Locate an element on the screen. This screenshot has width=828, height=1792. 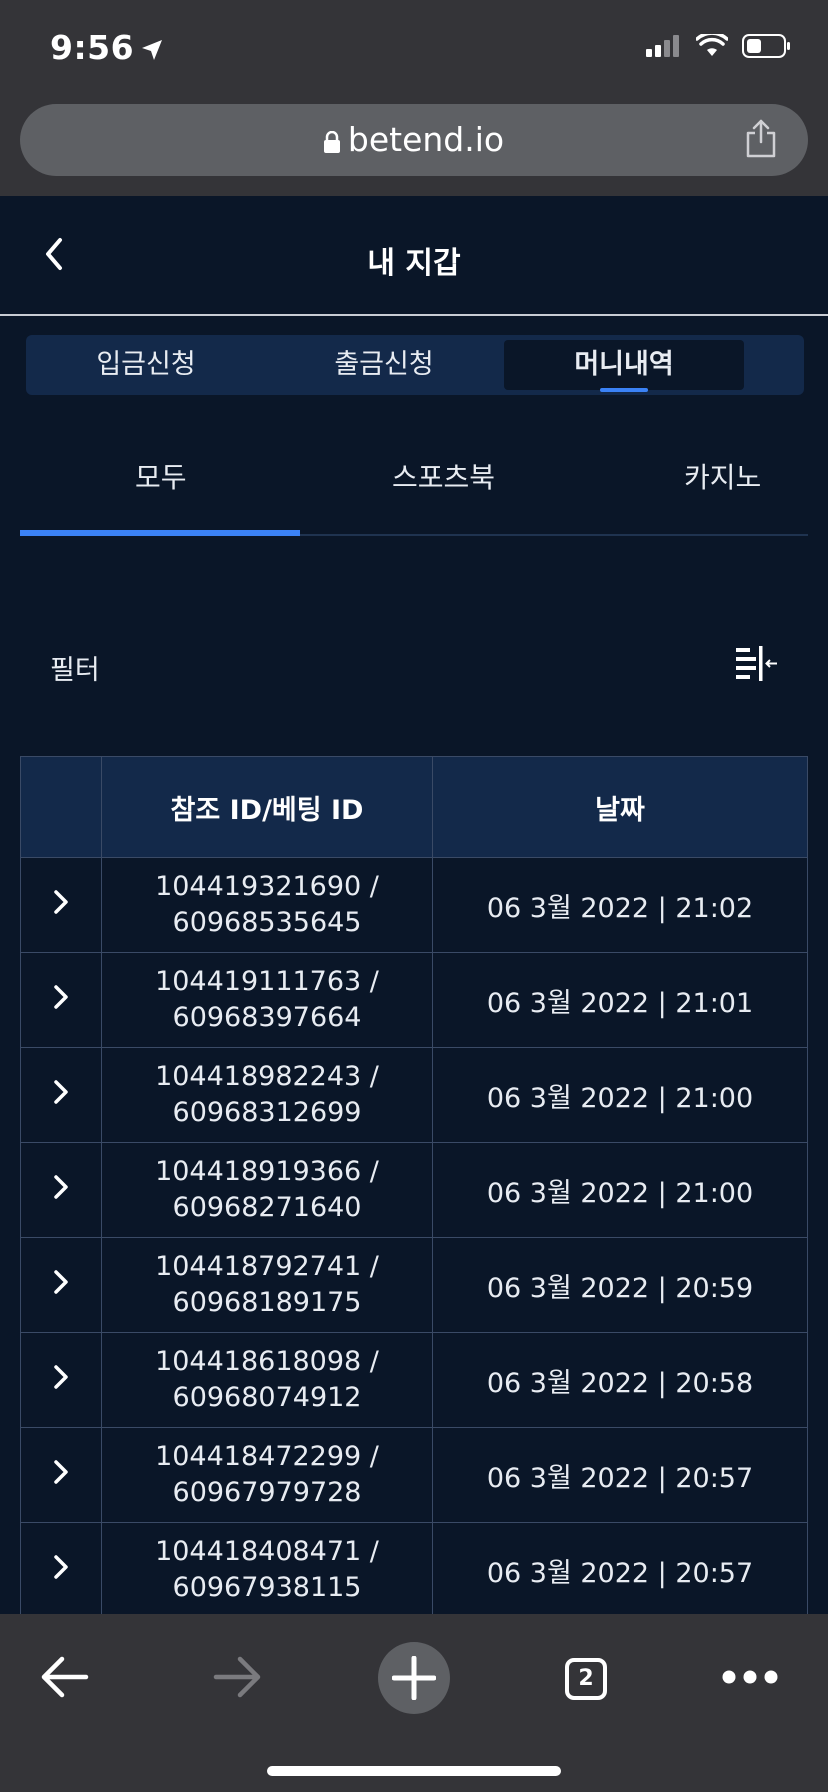
reference-id: 104419111763 / is located at coordinates (267, 981).